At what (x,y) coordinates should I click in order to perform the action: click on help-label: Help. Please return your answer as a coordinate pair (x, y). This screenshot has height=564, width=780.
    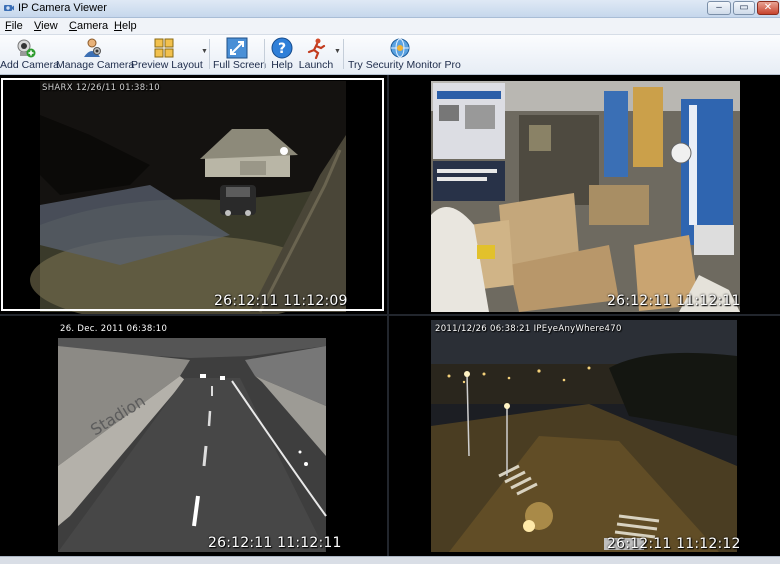
    Looking at the image, I should click on (282, 65).